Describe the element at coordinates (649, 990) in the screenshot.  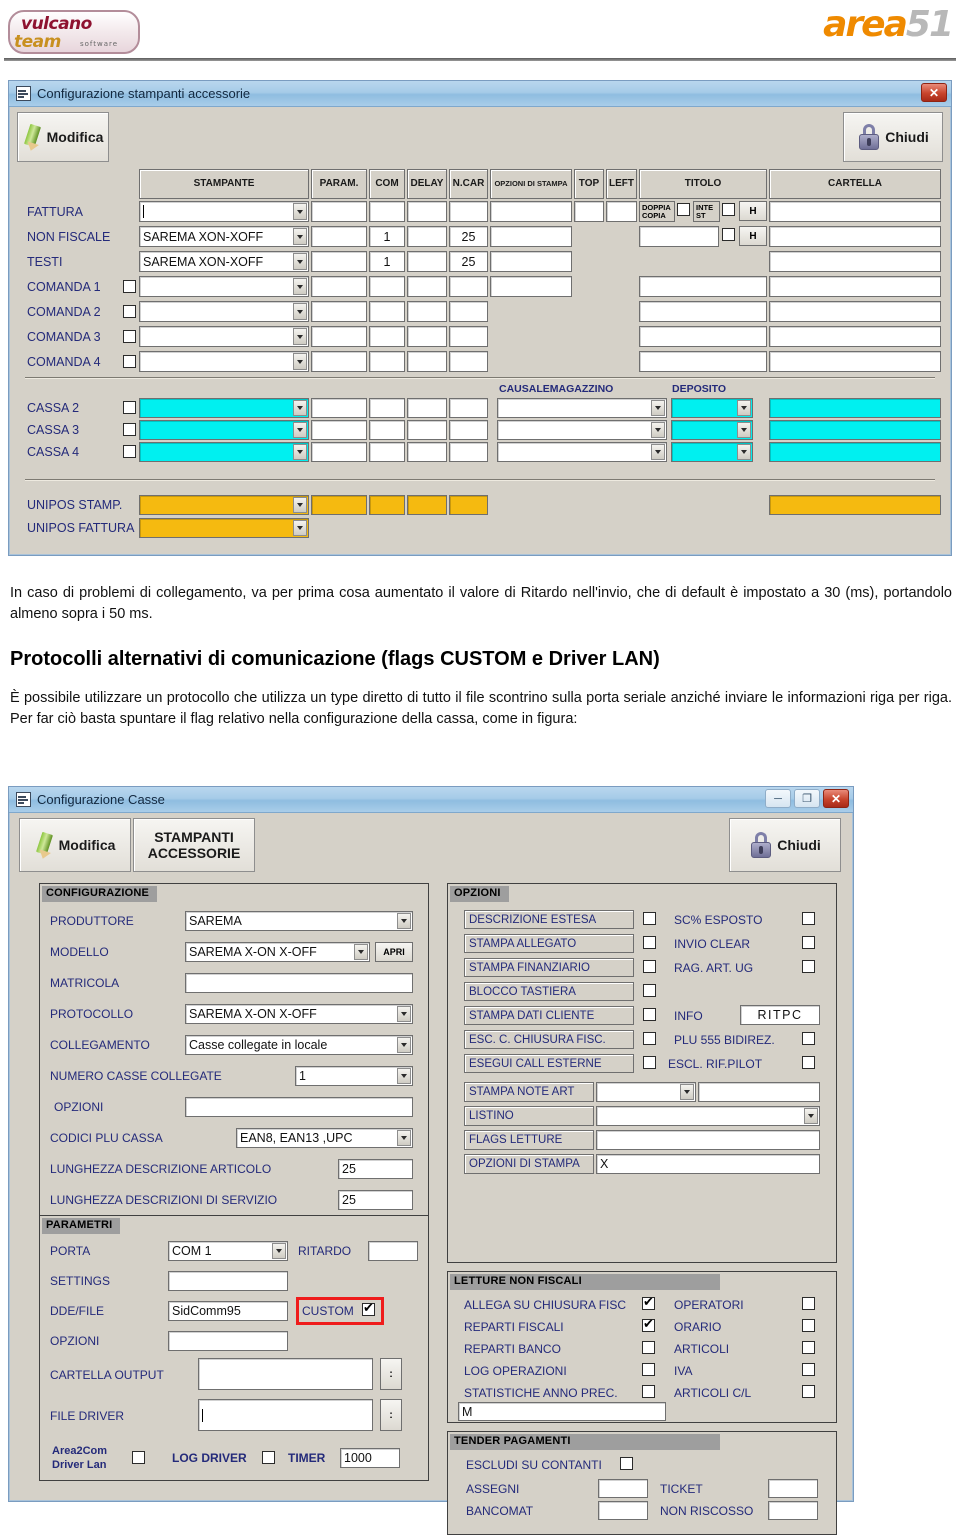
I see `blocco-tastiera-checkbox` at that location.